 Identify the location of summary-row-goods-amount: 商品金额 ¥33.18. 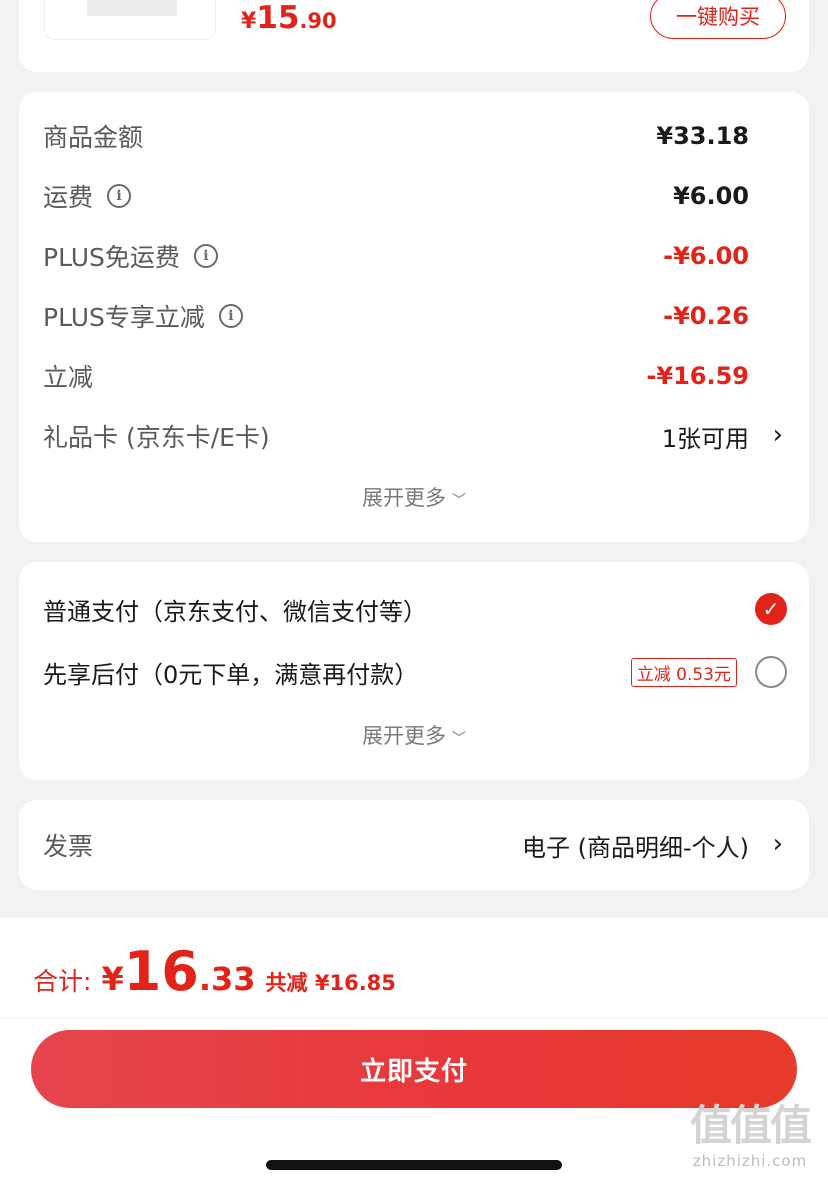
(396, 136).